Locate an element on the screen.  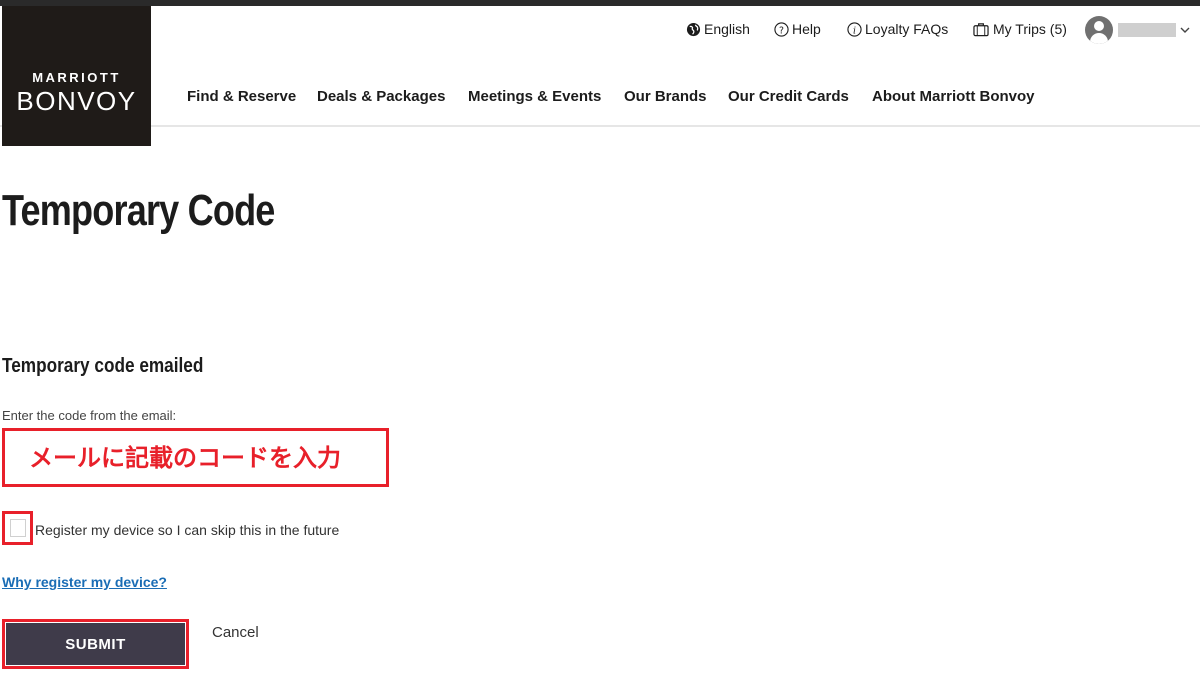
code-field-label: Enter the code from the email: is located at coordinates (89, 415).